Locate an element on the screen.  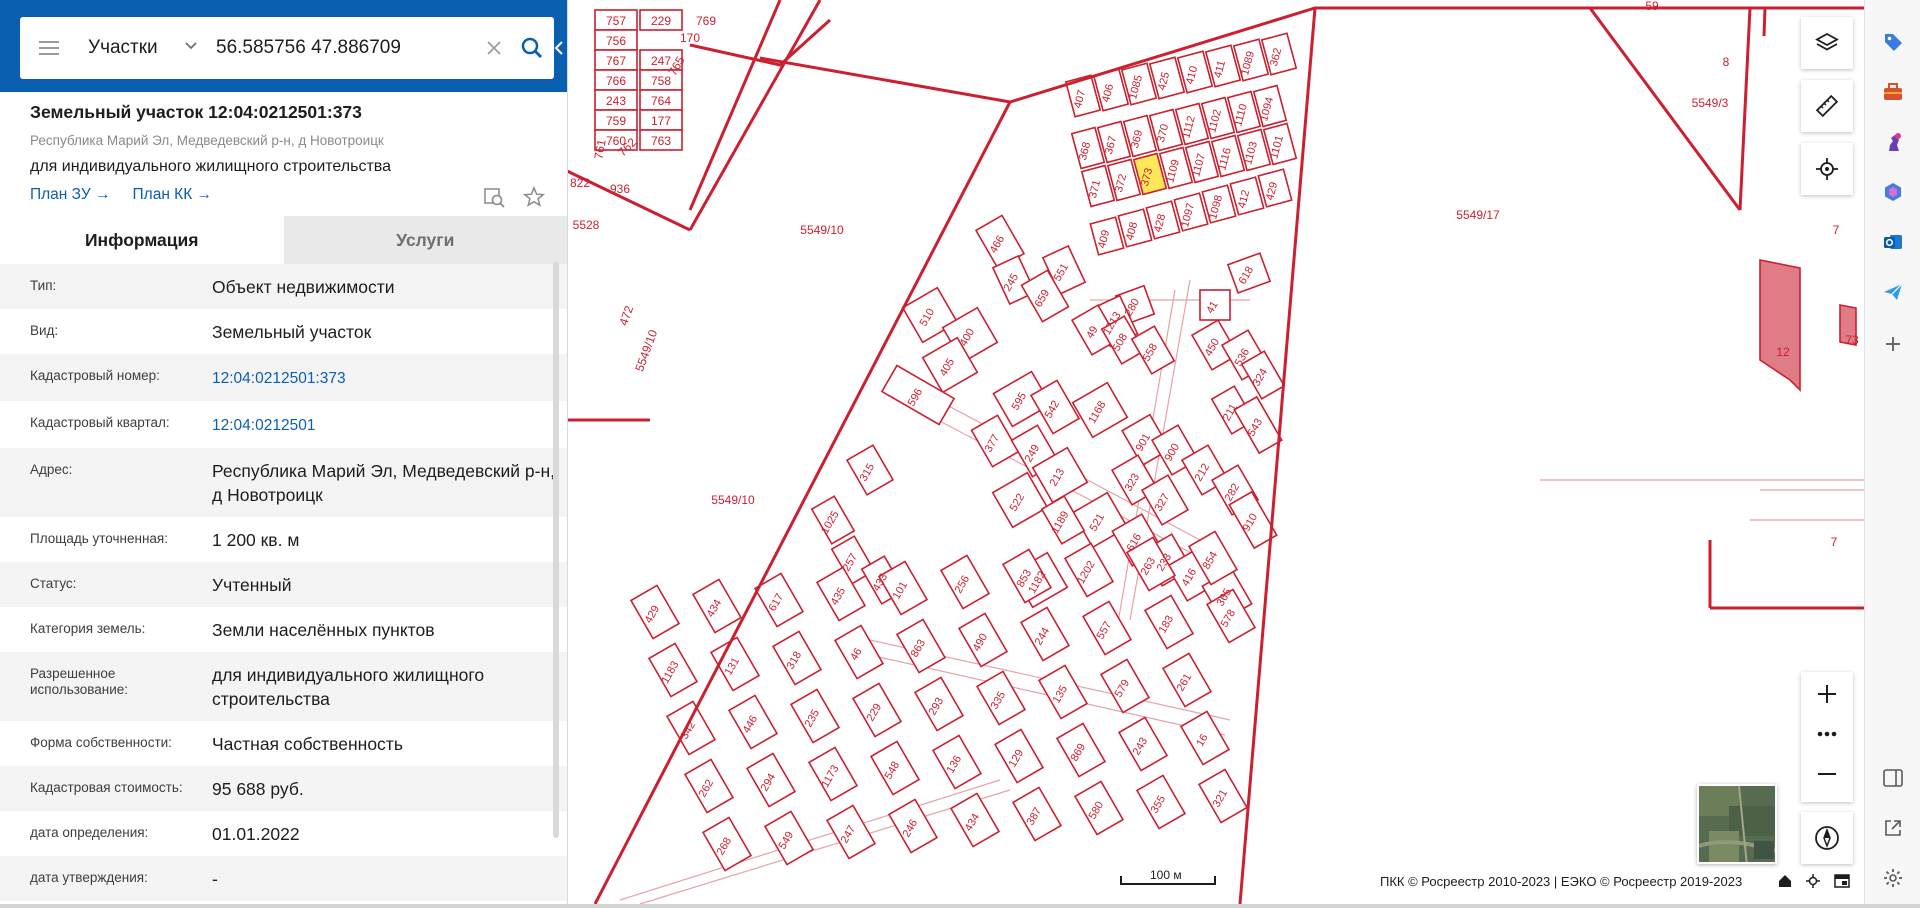
info-row: Статус: Учтенный is located at coordinates (283, 584).